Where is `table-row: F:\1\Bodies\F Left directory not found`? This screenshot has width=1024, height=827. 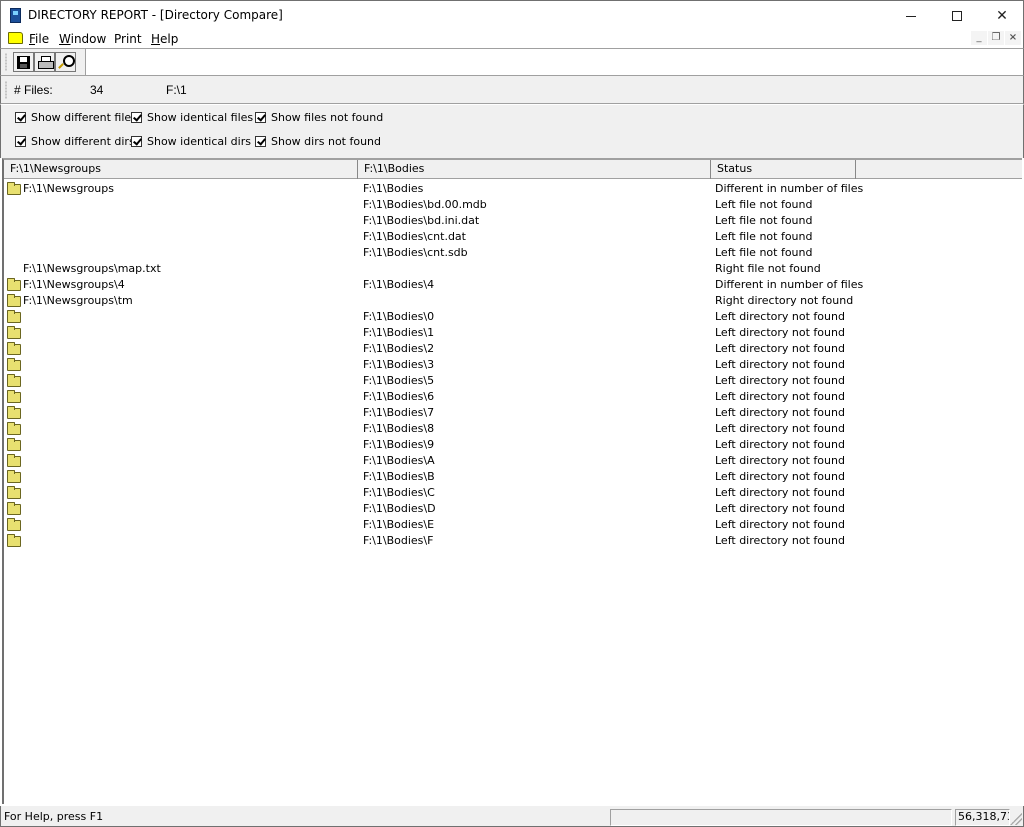
table-row: F:\1\Bodies\F Left directory not found is located at coordinates (513, 541).